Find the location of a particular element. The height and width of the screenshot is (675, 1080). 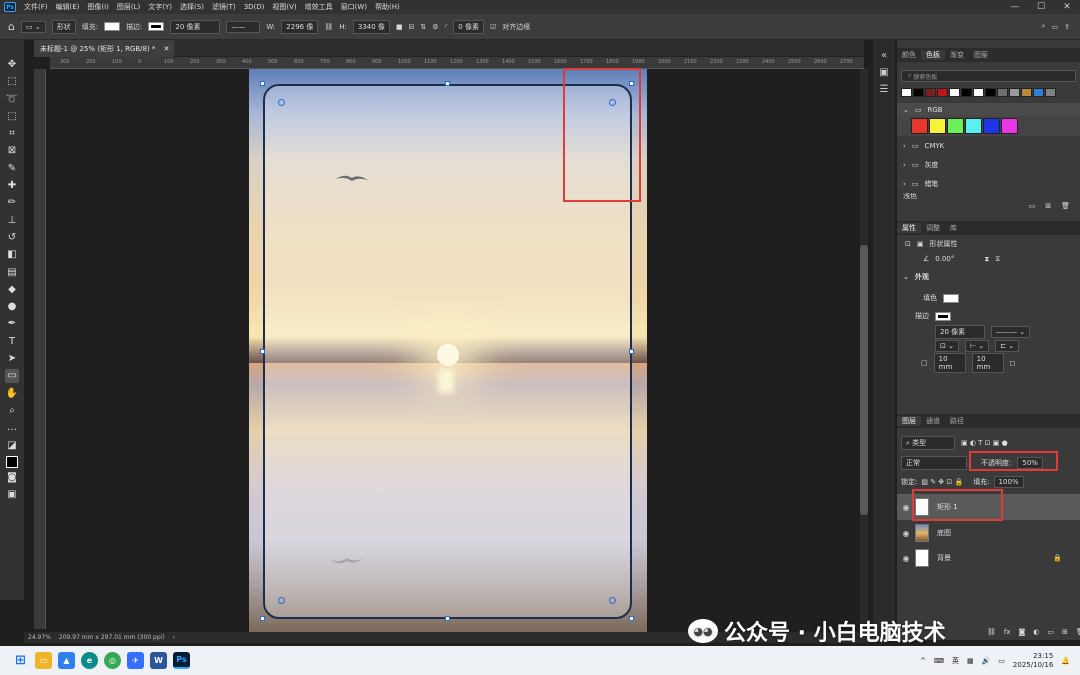

swatch-group-gray: › ▭ 灰度 is located at coordinates (988, 164).